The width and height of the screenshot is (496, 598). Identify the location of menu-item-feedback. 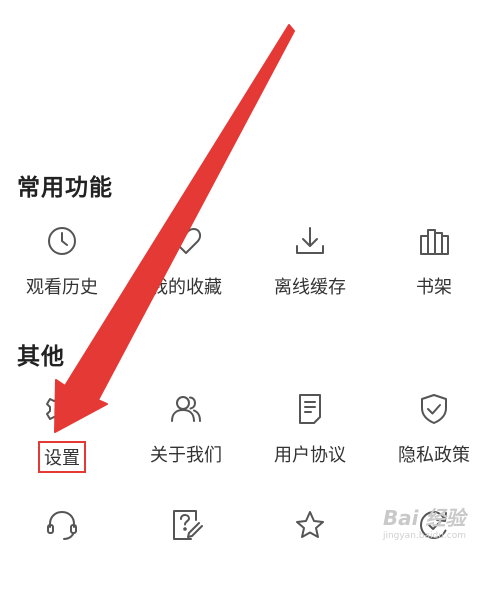
(186, 553).